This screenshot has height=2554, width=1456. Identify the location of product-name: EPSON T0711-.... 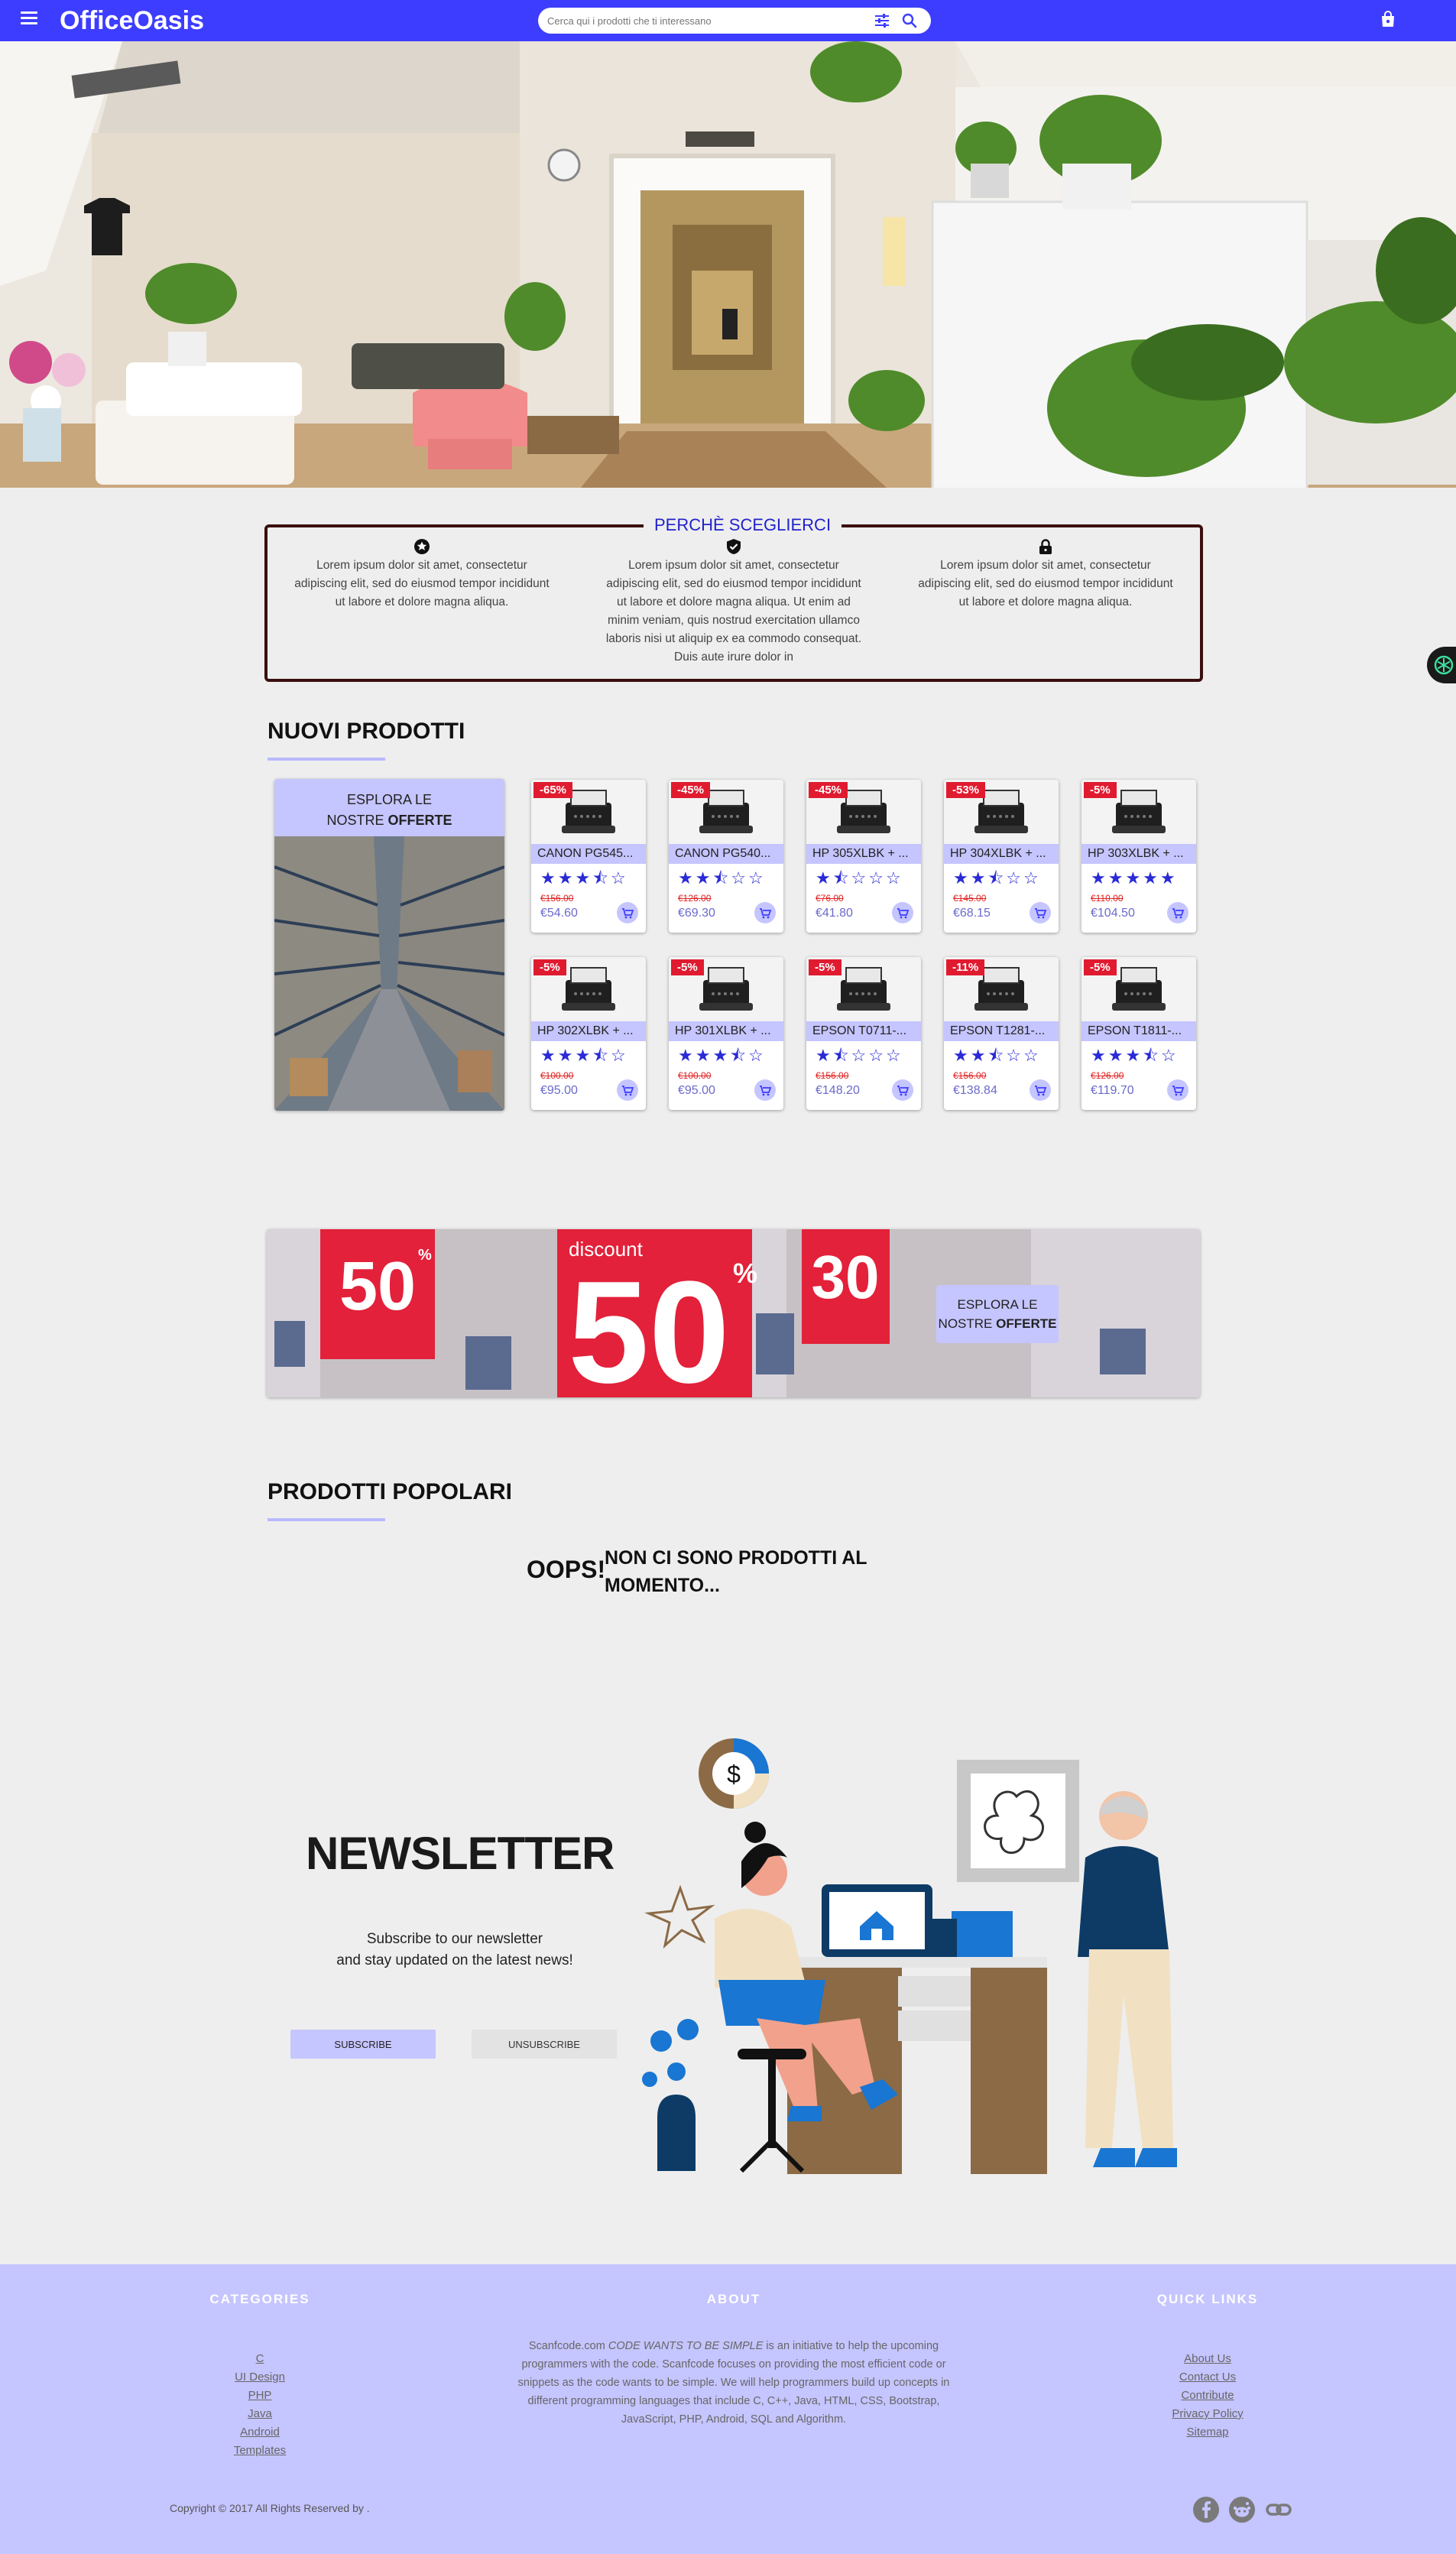
(863, 1031).